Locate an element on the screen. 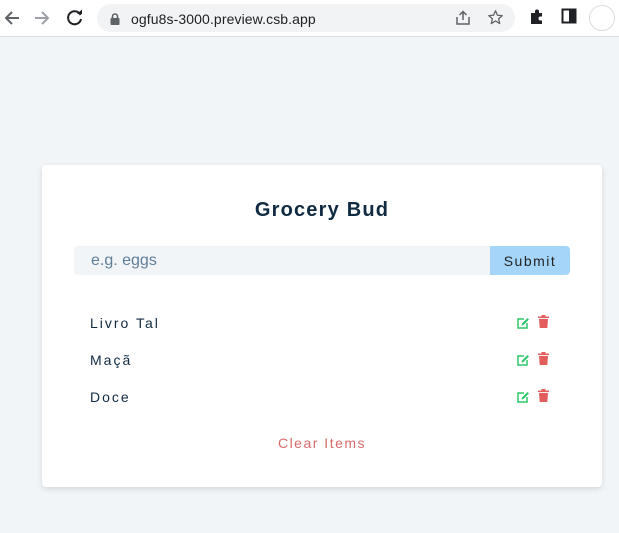 The image size is (619, 533). submit-button: Submit is located at coordinates (530, 260).